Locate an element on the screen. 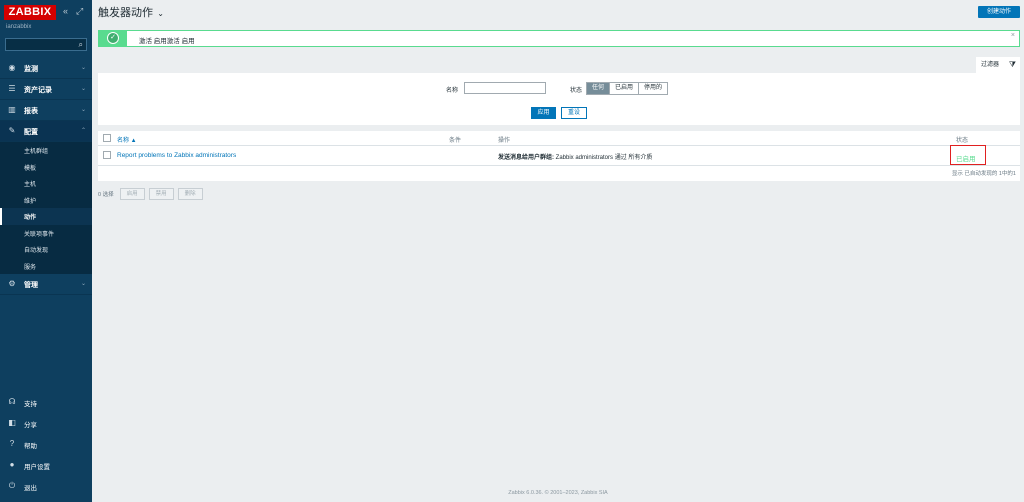  user-icon: ● is located at coordinates (12, 464).